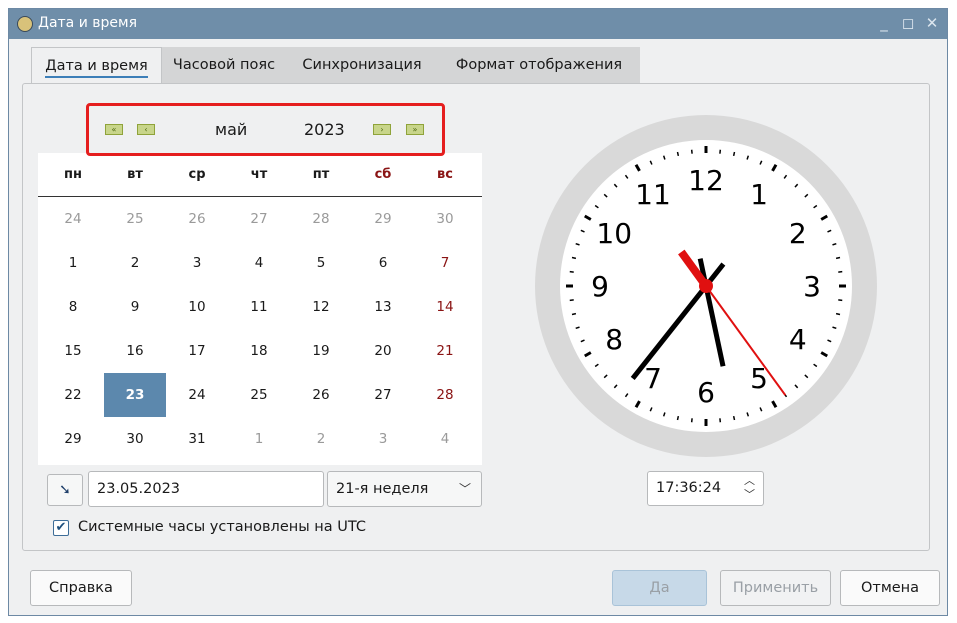  Describe the element at coordinates (383, 263) in the screenshot. I see `calendar-day: 6` at that location.